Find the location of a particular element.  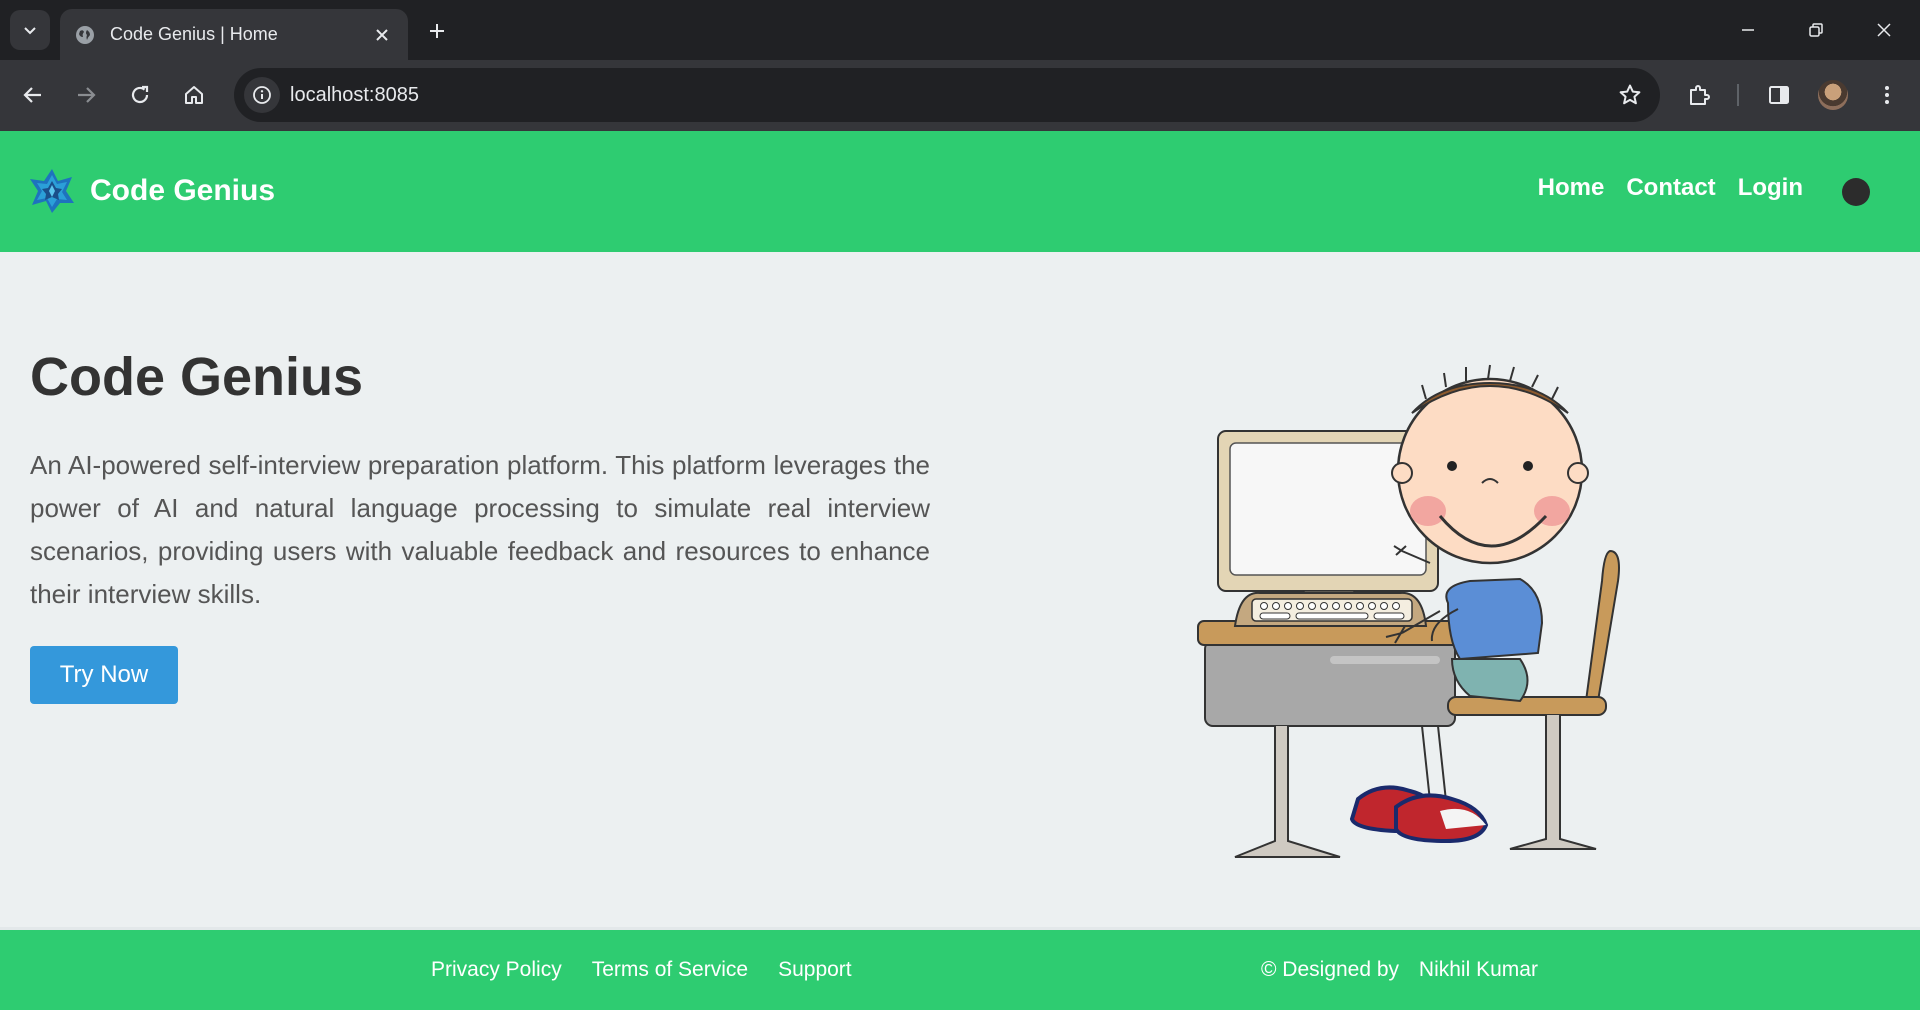

boy-at-computer-illustration is located at coordinates (1408, 611).